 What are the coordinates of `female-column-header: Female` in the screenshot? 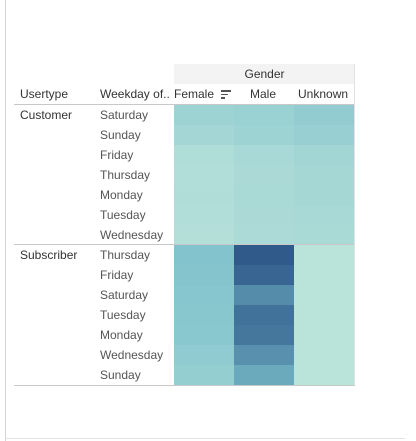 It's located at (194, 94).